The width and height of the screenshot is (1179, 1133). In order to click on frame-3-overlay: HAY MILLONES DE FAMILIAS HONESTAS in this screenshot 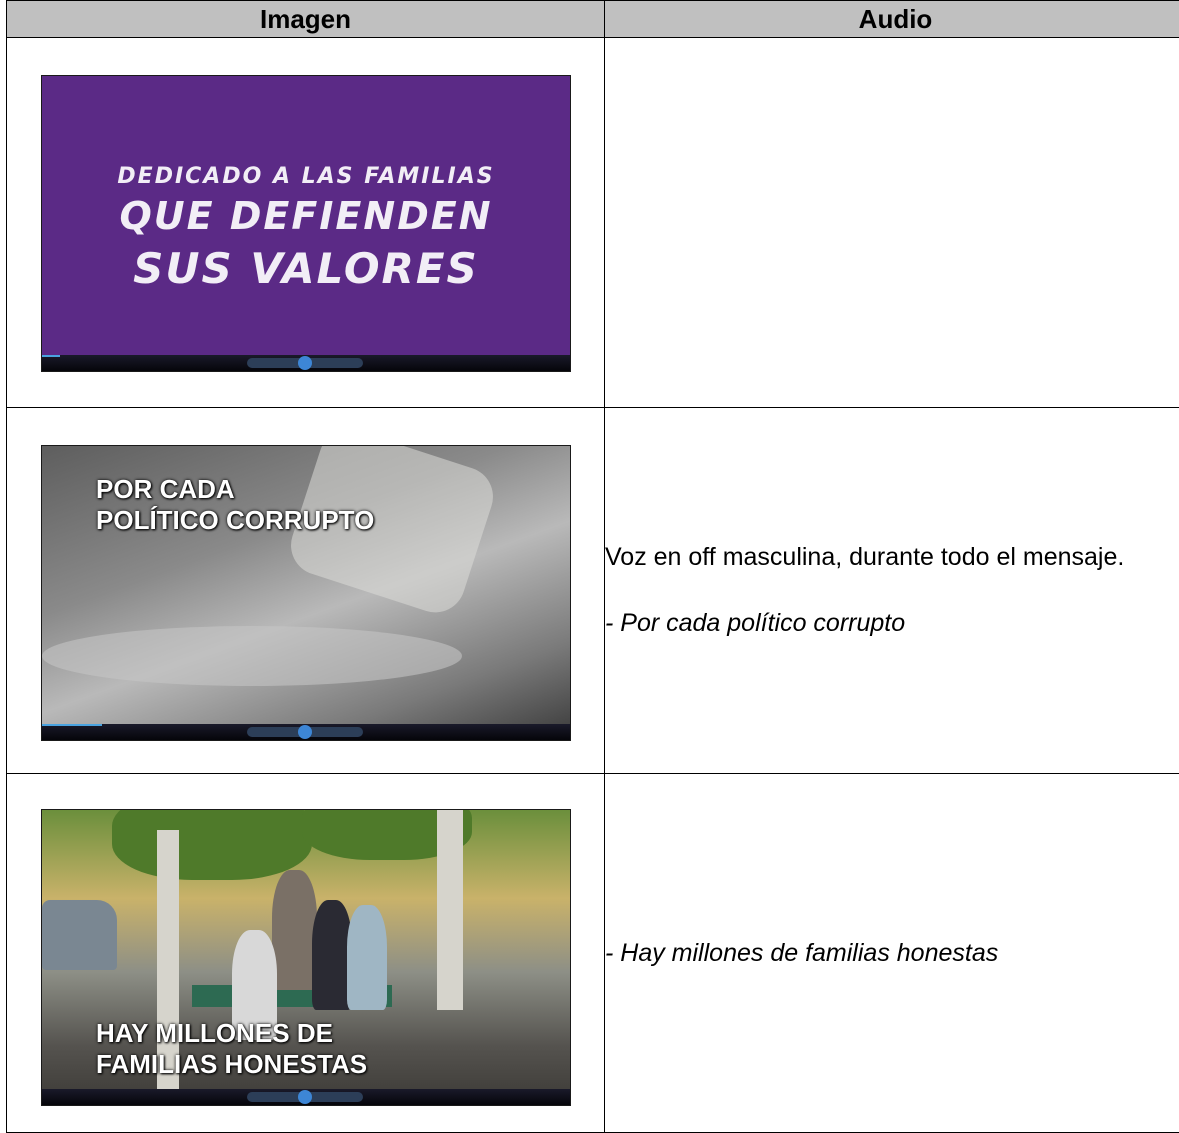, I will do `click(231, 1049)`.